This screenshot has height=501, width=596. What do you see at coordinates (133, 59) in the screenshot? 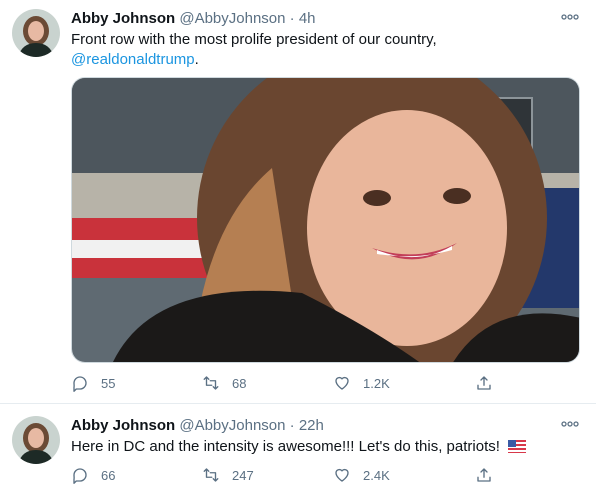
I see `mention-link: @realdonaldtrump` at bounding box center [133, 59].